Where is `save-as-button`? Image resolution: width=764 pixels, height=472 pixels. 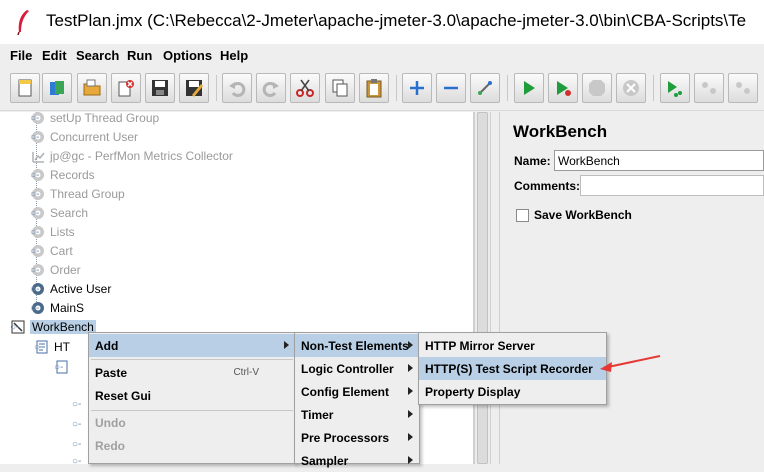
save-as-button is located at coordinates (194, 88).